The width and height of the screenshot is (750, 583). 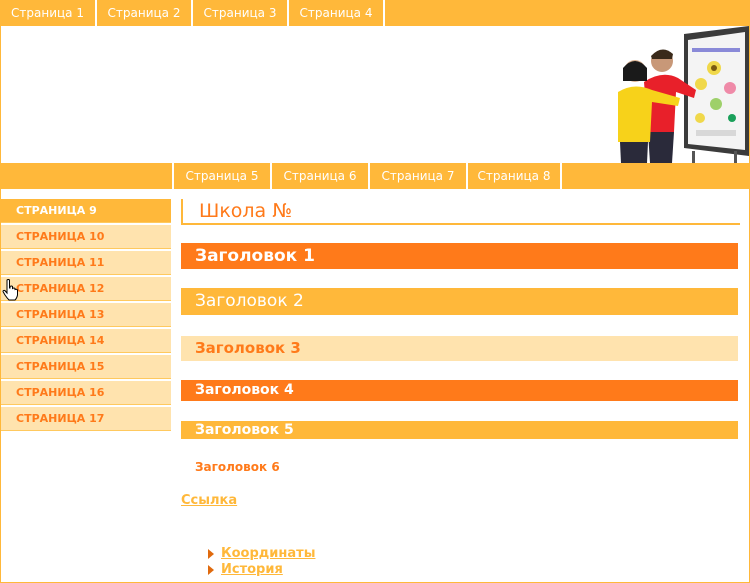 I want to click on sidebar-item-page-14: СТРАНИЦА 14, so click(x=86, y=341).